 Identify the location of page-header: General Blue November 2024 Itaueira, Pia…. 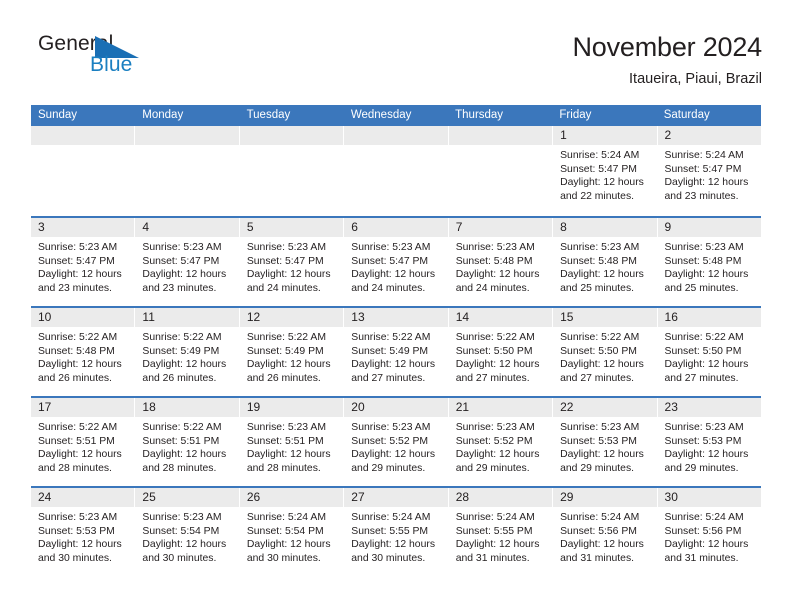
(396, 44).